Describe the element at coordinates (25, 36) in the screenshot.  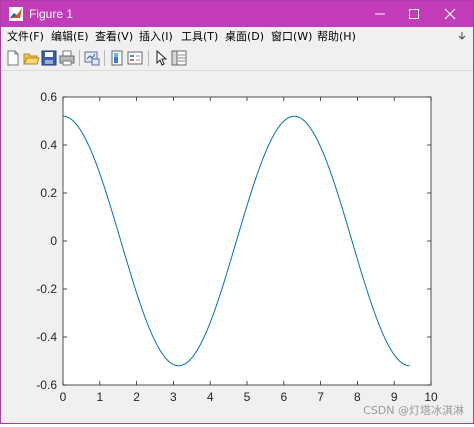
I see `menu-file: 文件(F)` at that location.